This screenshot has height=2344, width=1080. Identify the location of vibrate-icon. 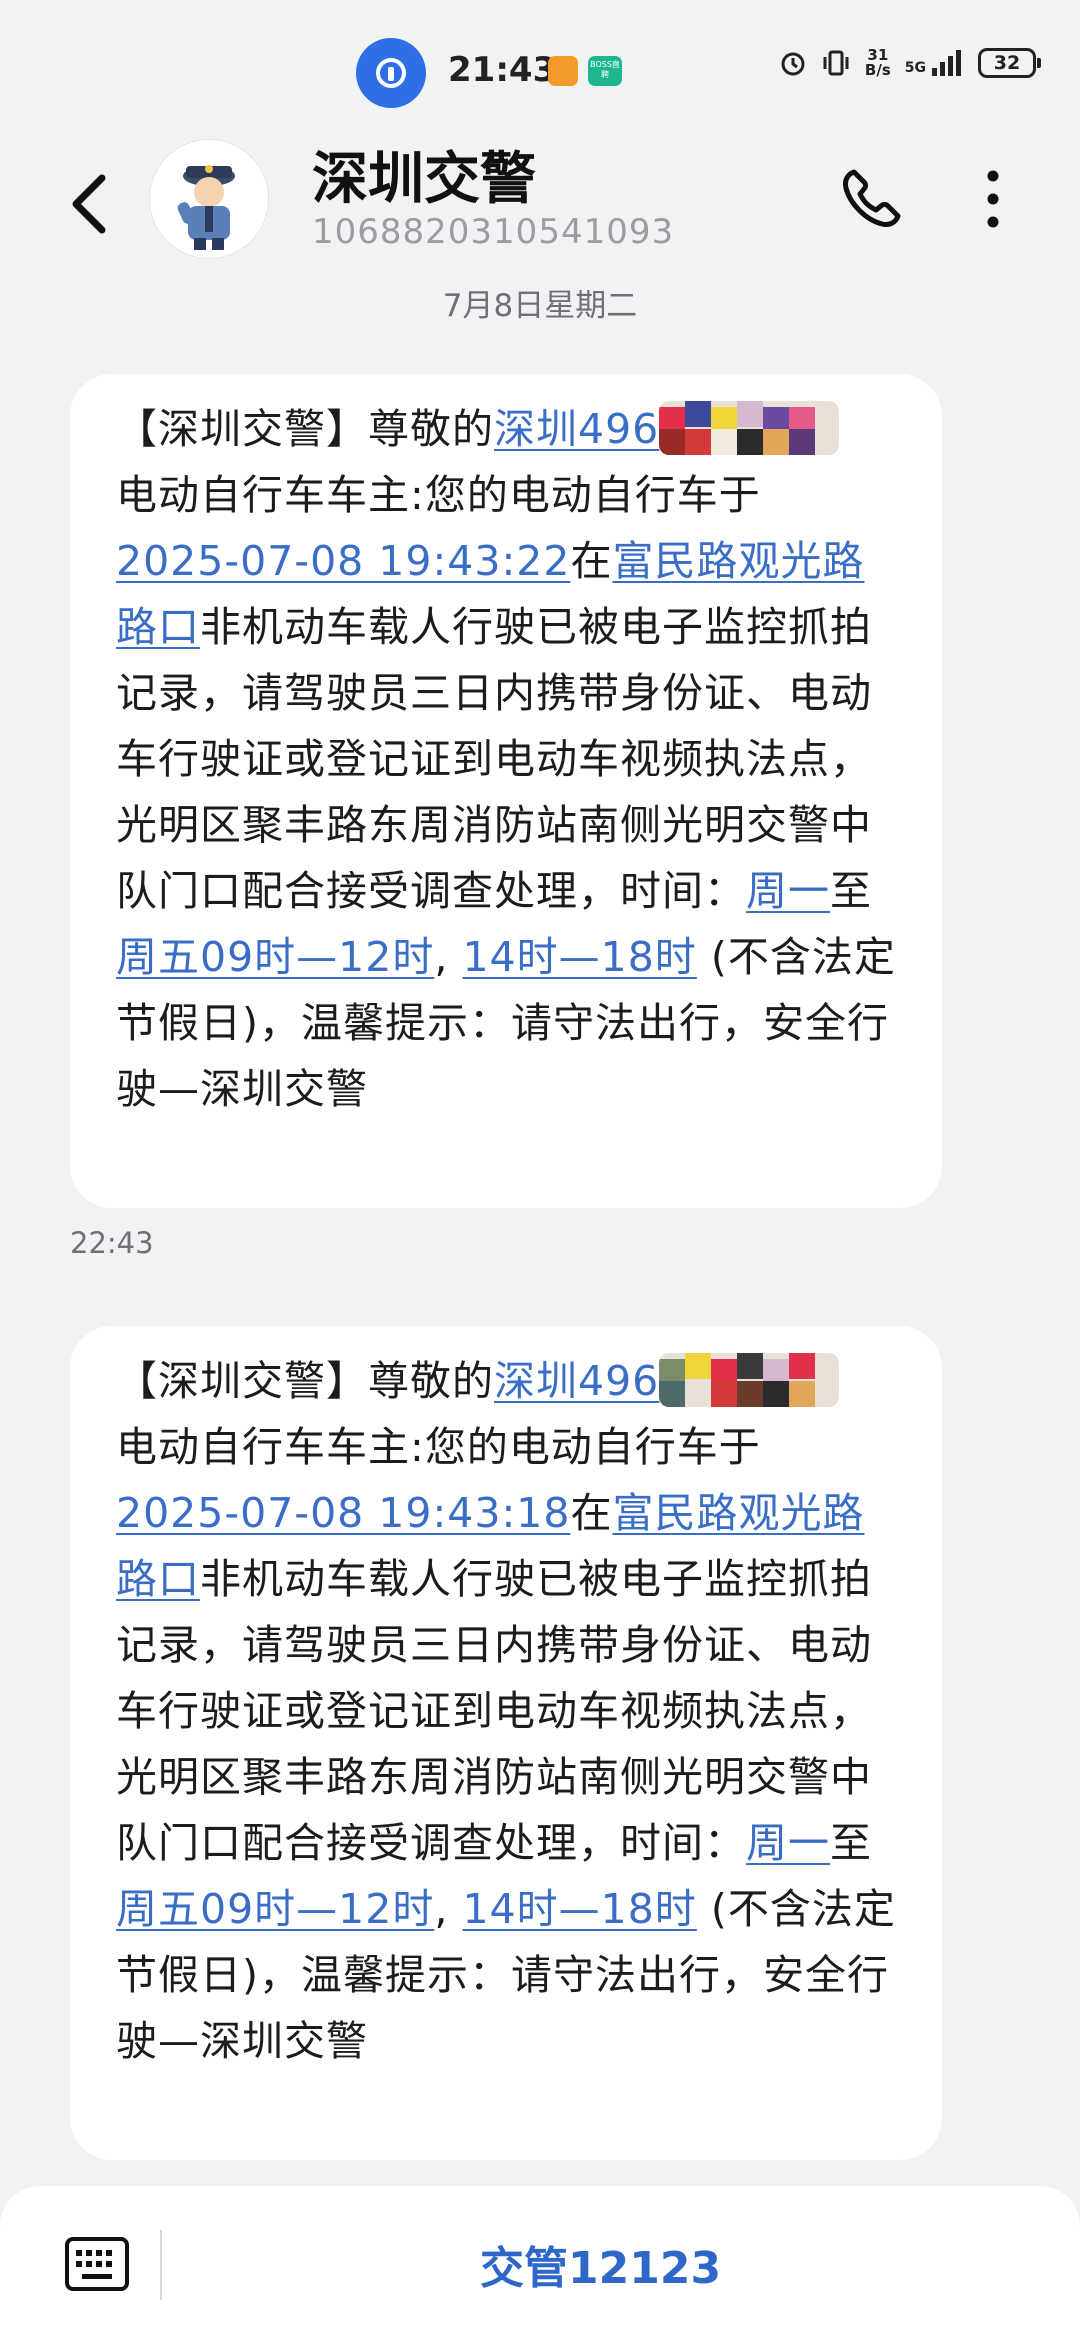
(836, 63).